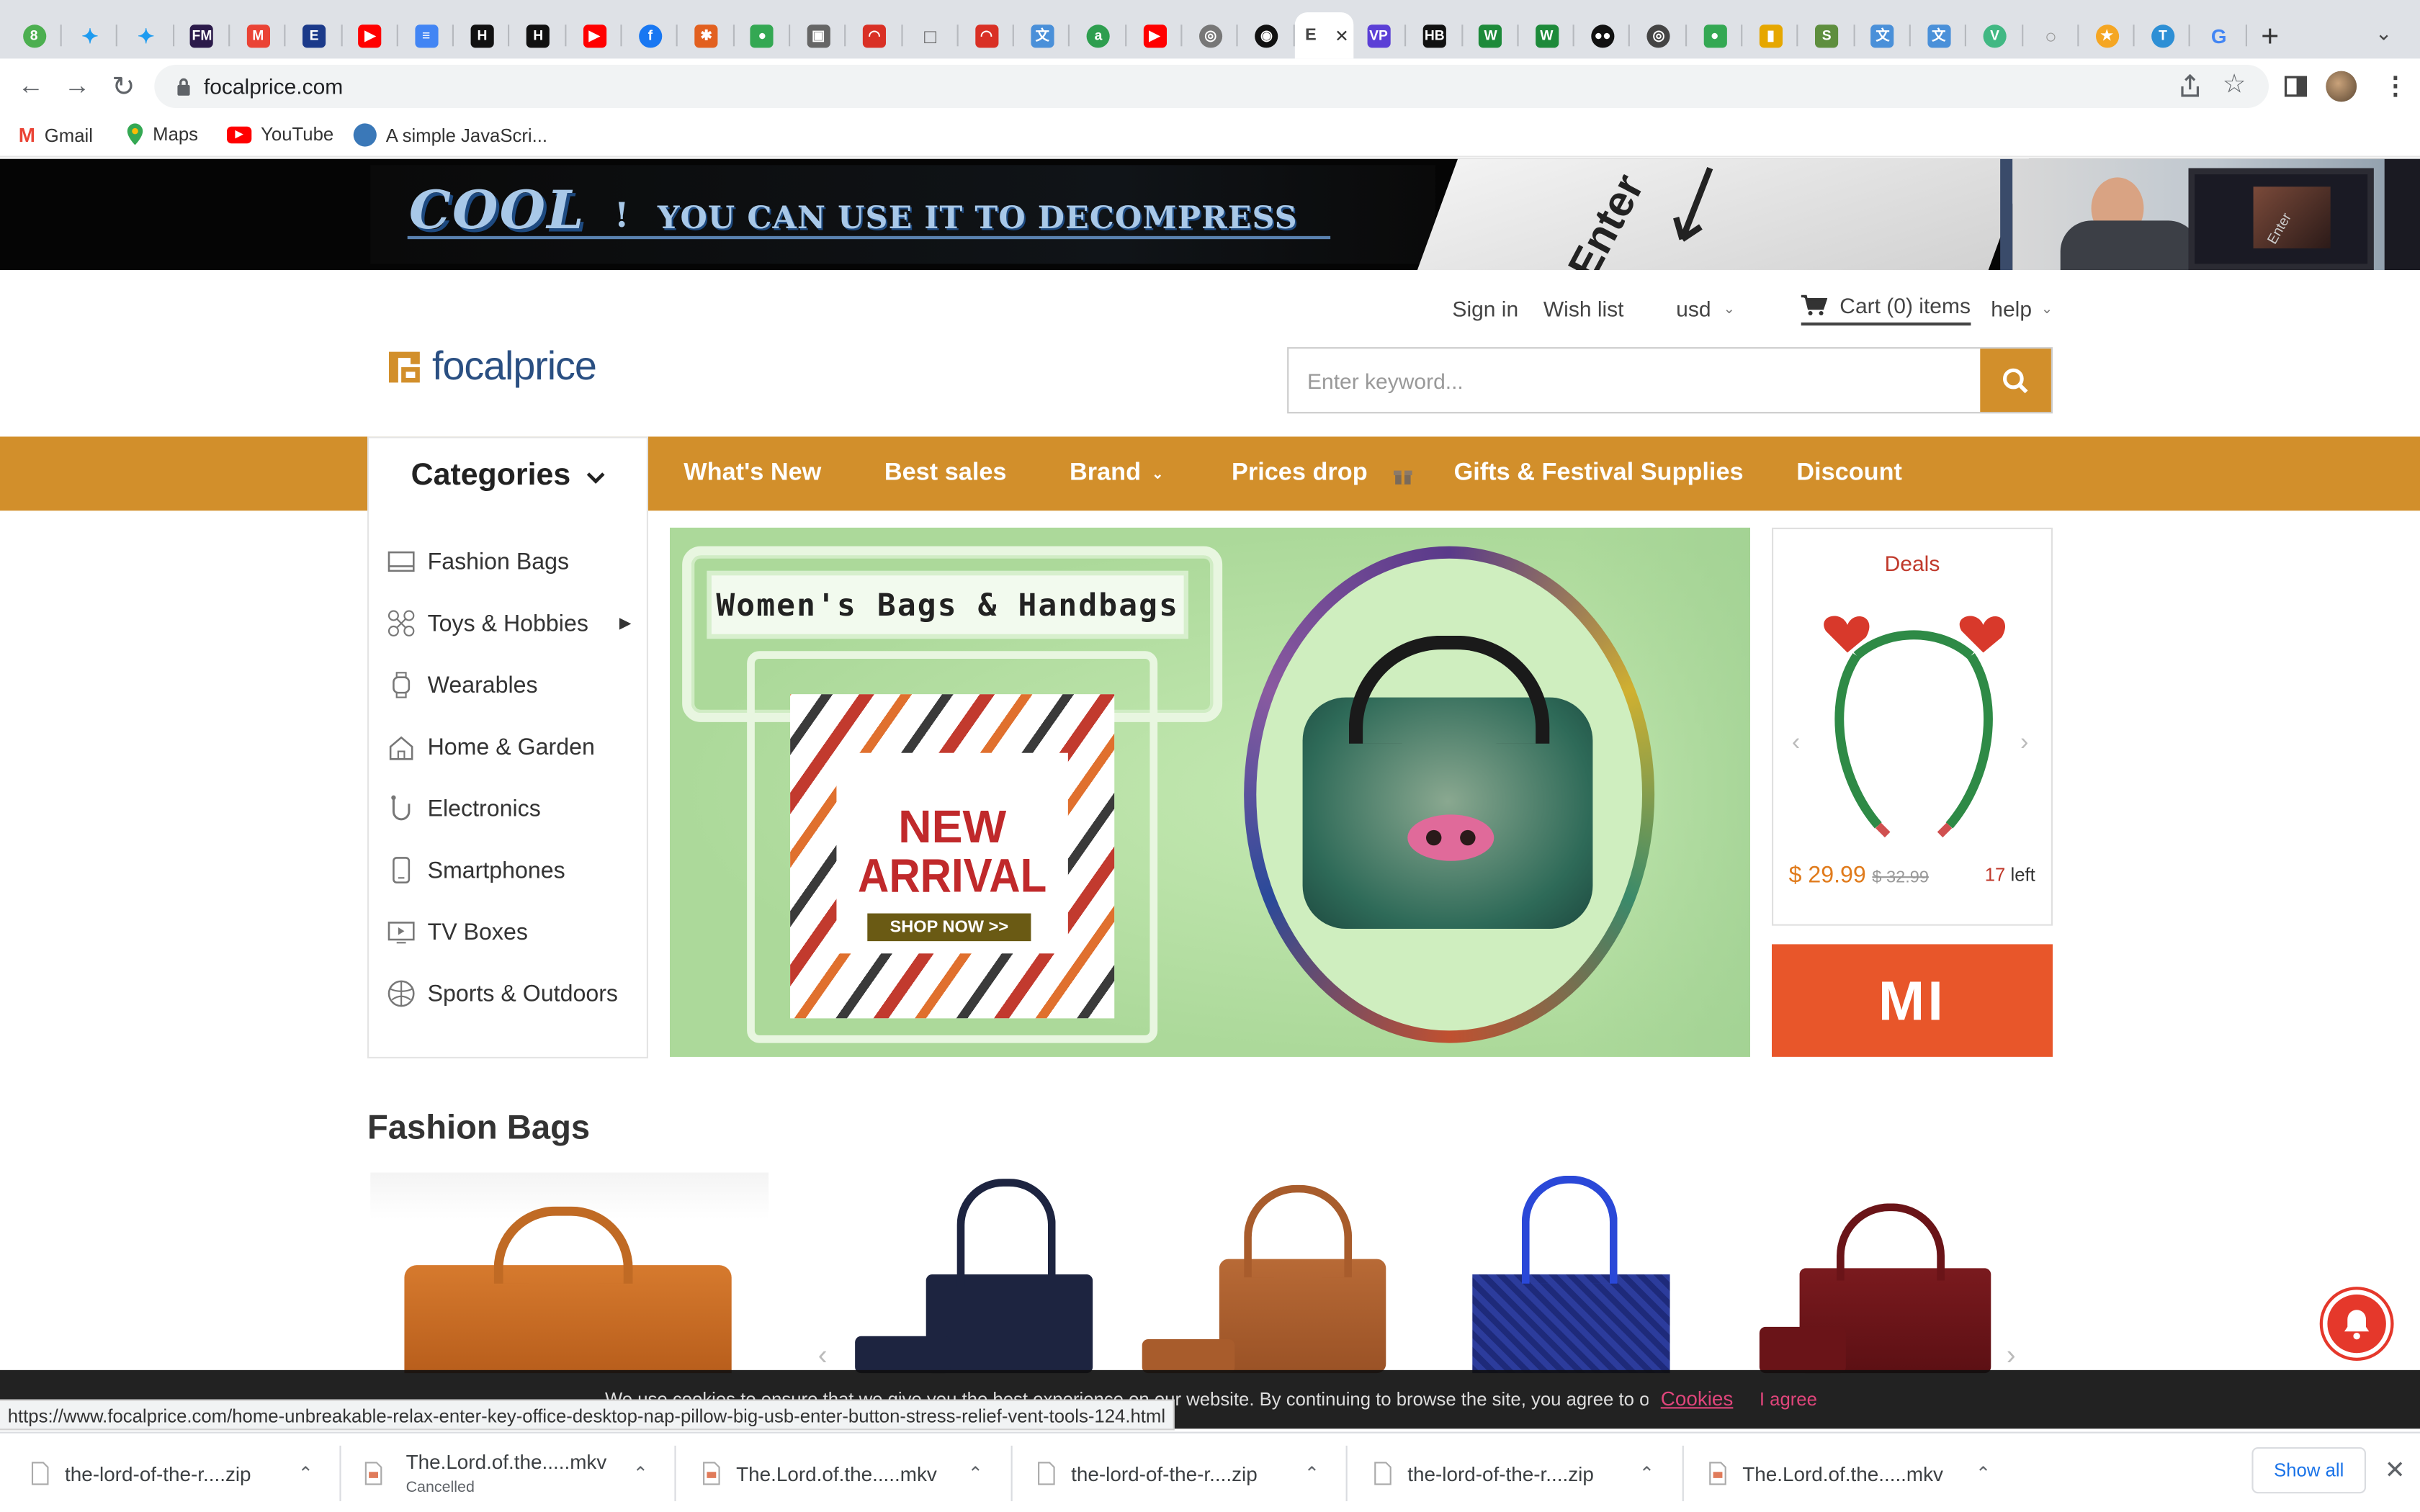 The image size is (2420, 1512). What do you see at coordinates (2163, 35) in the screenshot?
I see `browser-tab: T` at bounding box center [2163, 35].